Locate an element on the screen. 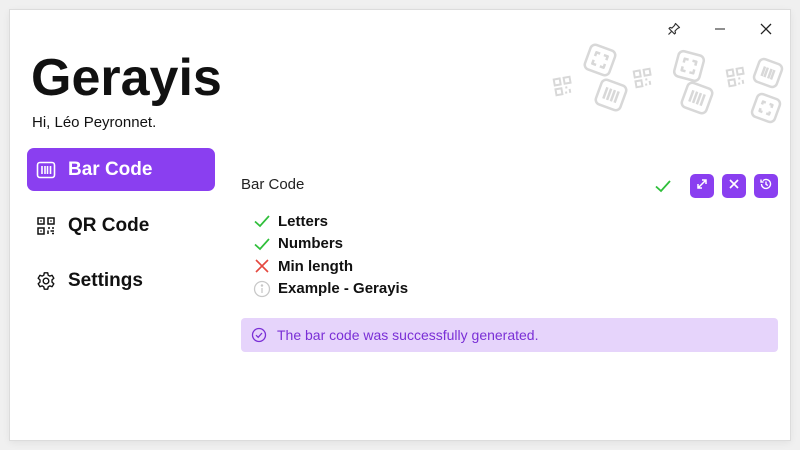 The image size is (800, 450). sidebar-item-qr-code: QR Code is located at coordinates (121, 225).